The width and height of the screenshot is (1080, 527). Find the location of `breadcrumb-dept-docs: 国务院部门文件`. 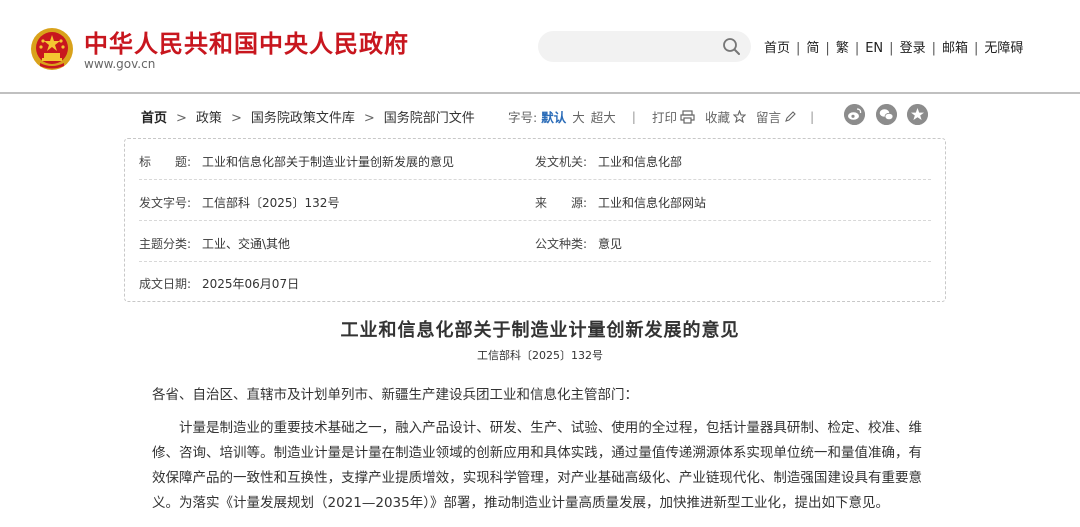

breadcrumb-dept-docs: 国务院部门文件 is located at coordinates (429, 118).